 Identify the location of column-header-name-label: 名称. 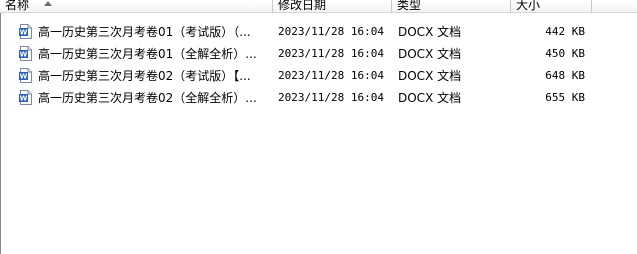
(17, 6).